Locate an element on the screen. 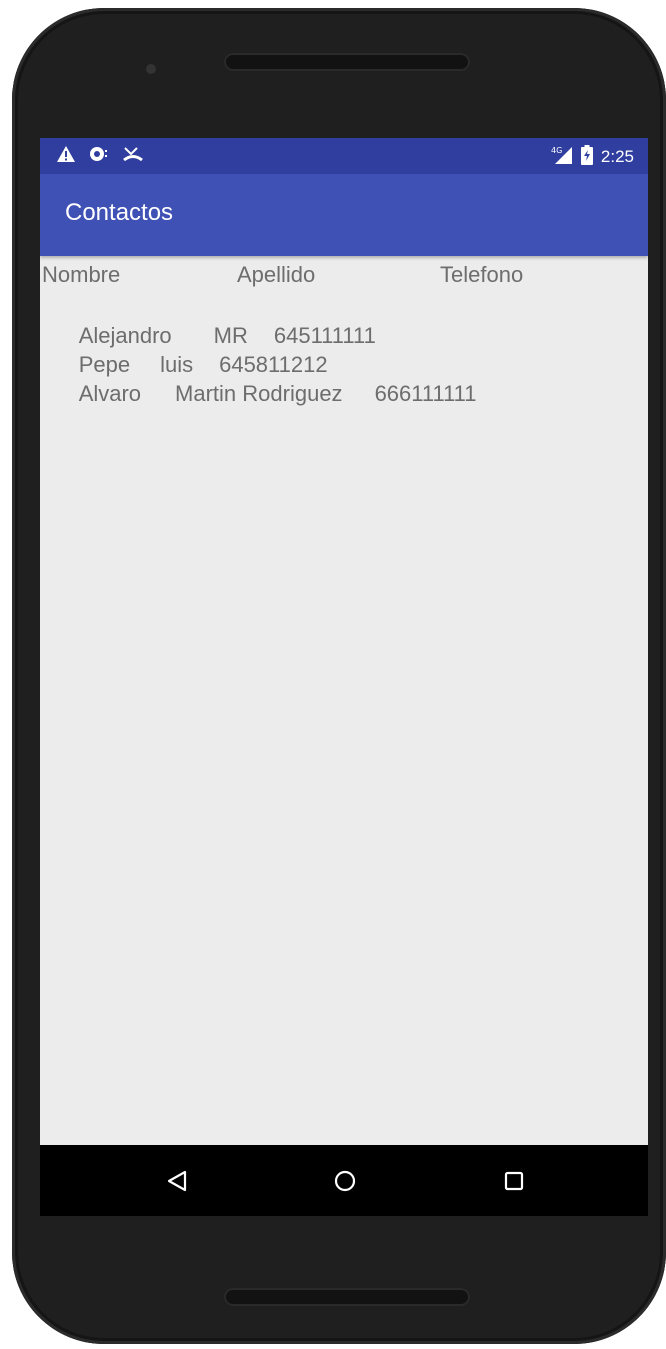 Image resolution: width=666 pixels, height=1349 pixels. table-row: Alejandro MR 645111111 is located at coordinates (344, 320).